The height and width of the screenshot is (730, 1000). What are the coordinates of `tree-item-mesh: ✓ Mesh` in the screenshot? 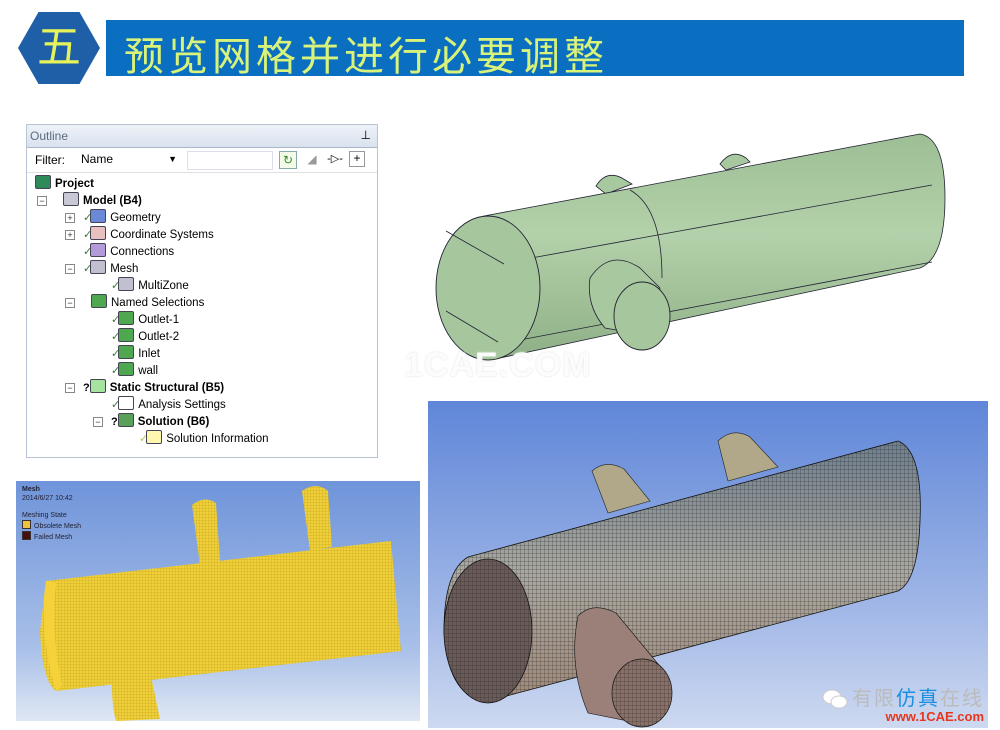 It's located at (110, 268).